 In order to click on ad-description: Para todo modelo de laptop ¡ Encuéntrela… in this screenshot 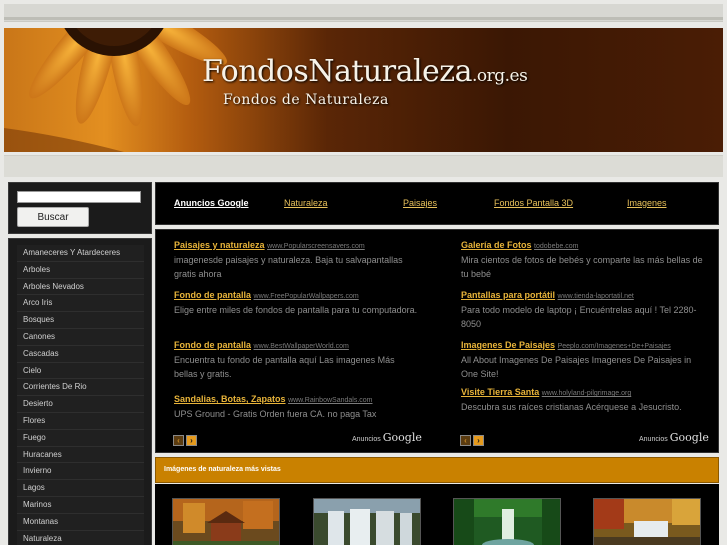, I will do `click(579, 317)`.